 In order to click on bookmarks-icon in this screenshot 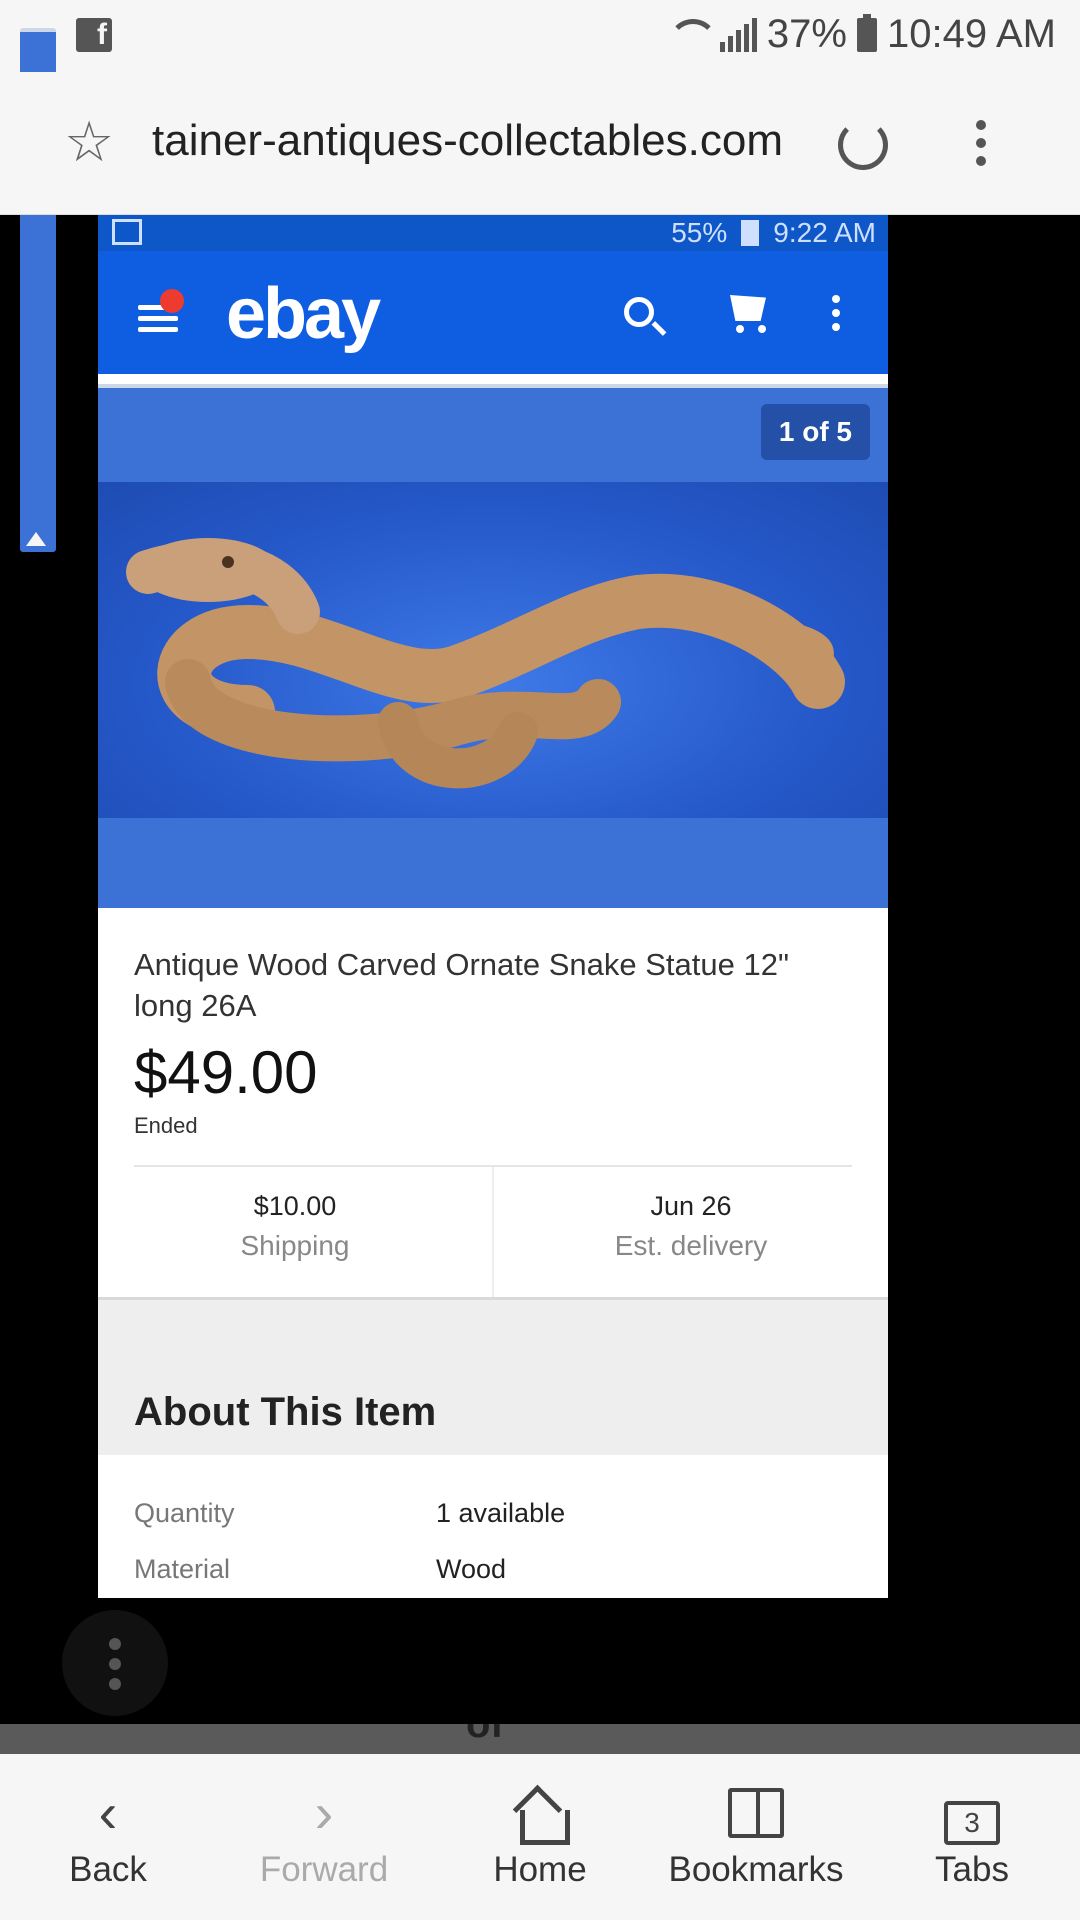, I will do `click(756, 1813)`.